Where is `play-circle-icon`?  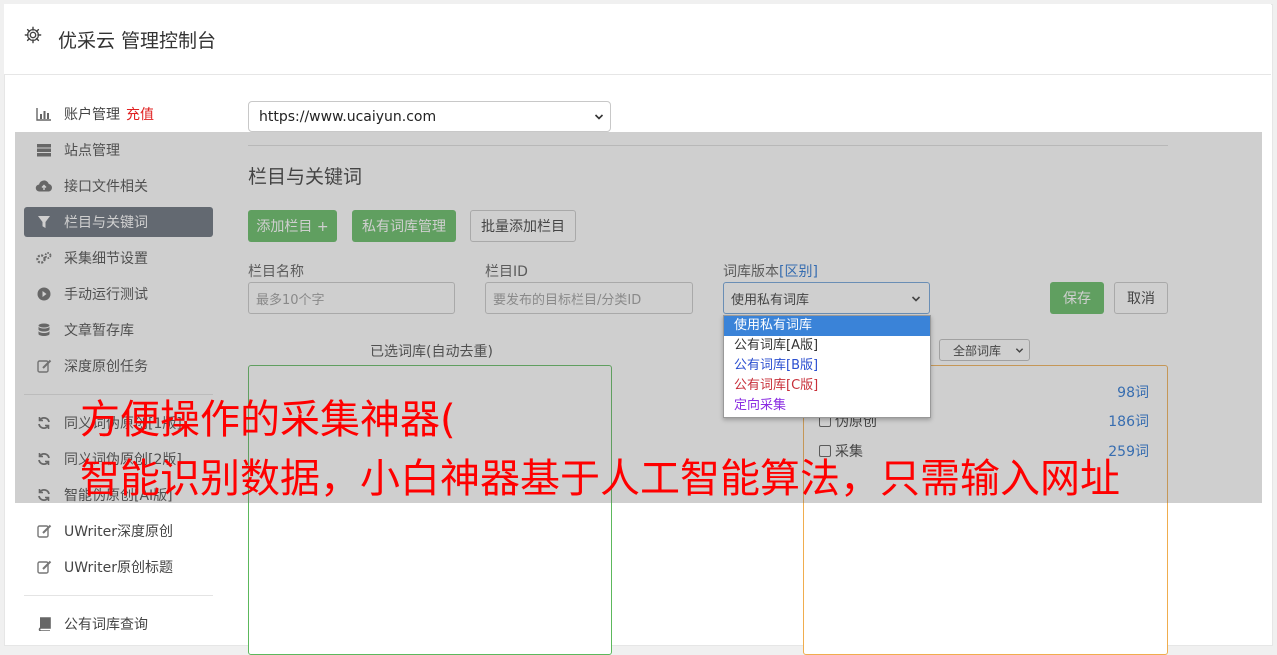 play-circle-icon is located at coordinates (44, 294).